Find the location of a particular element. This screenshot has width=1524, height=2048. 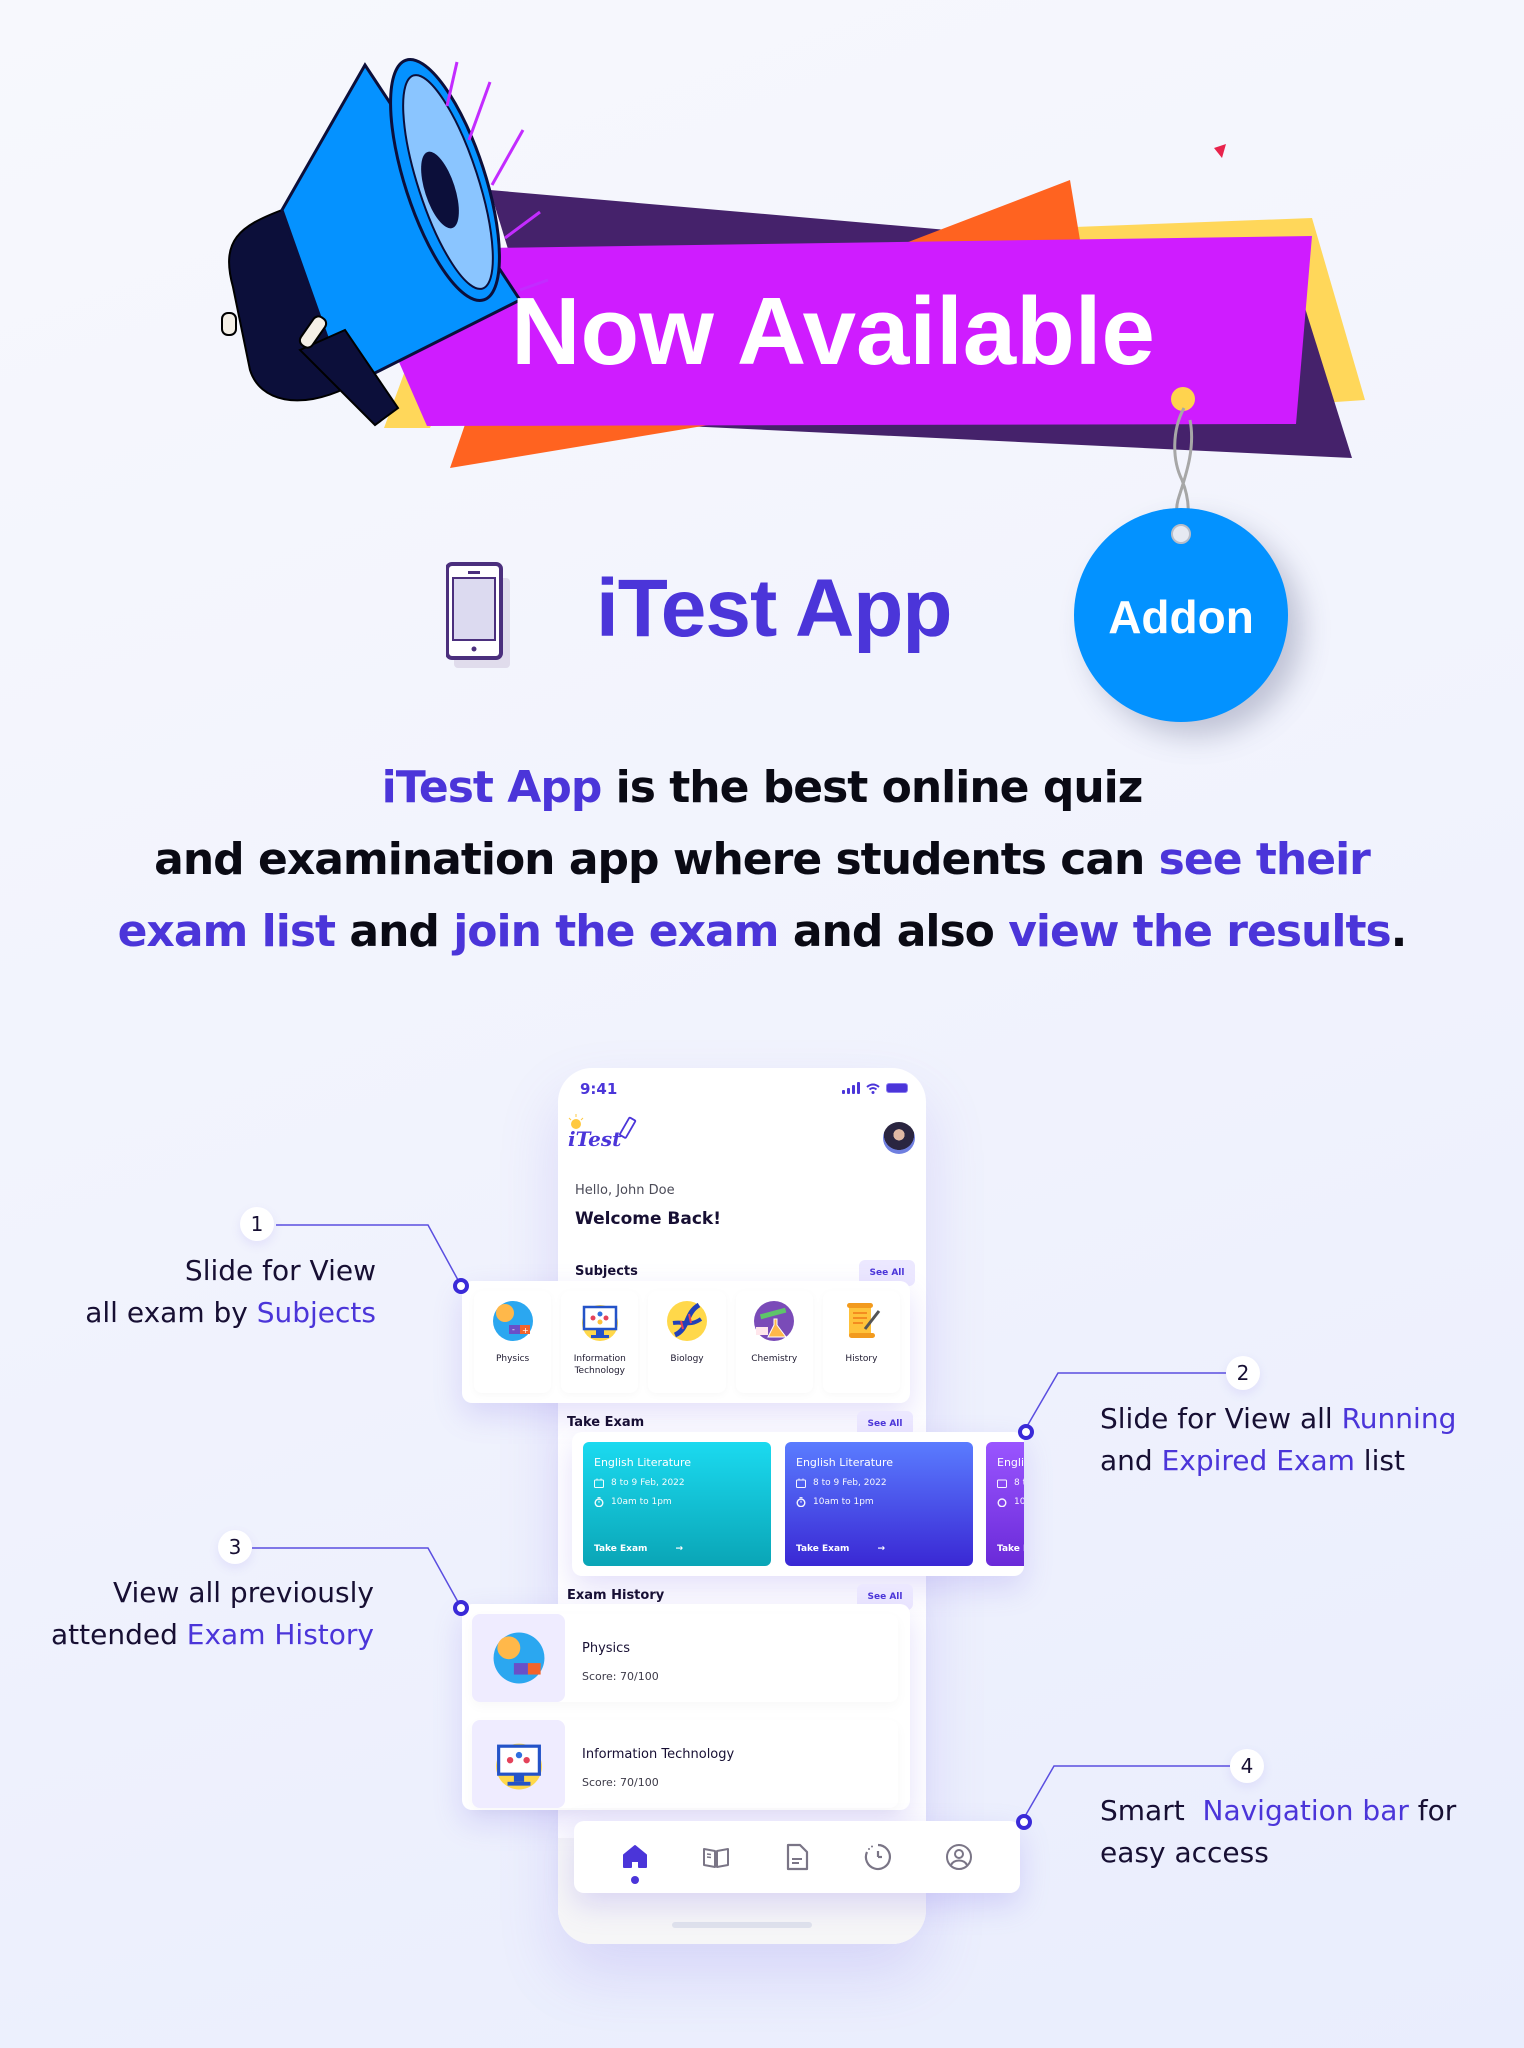

active-indicator is located at coordinates (634, 1880).